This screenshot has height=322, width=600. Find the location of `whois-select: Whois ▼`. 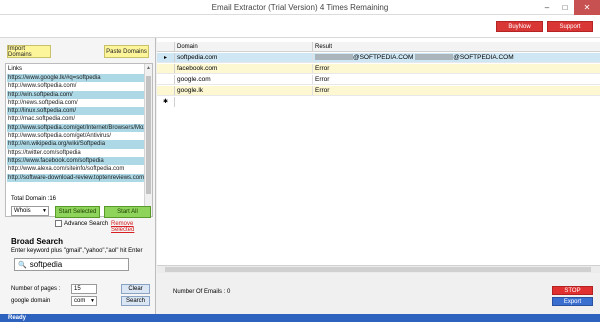

whois-select: Whois ▼ is located at coordinates (30, 211).